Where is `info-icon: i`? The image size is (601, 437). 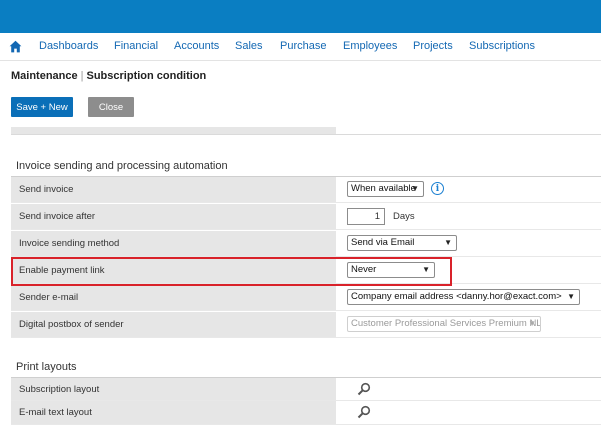 info-icon: i is located at coordinates (437, 188).